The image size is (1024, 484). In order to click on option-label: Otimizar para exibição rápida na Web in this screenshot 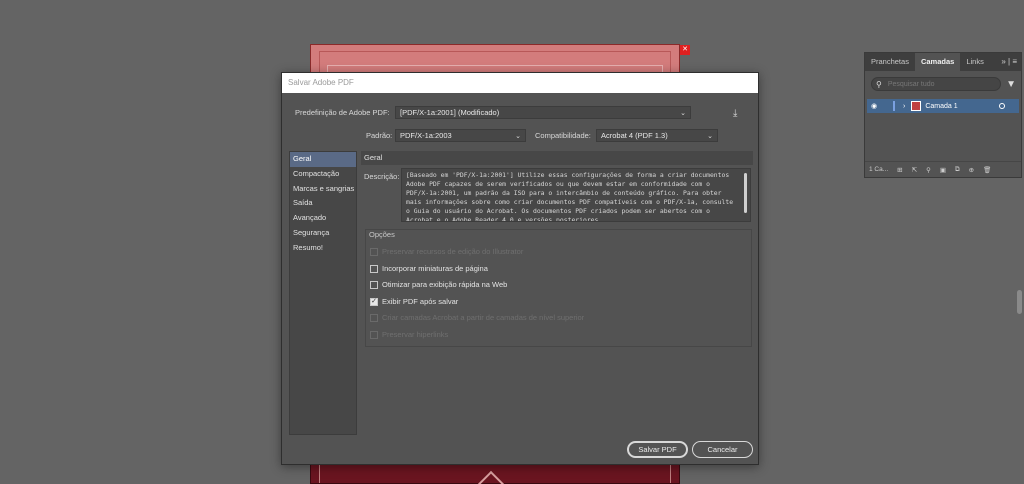, I will do `click(445, 284)`.